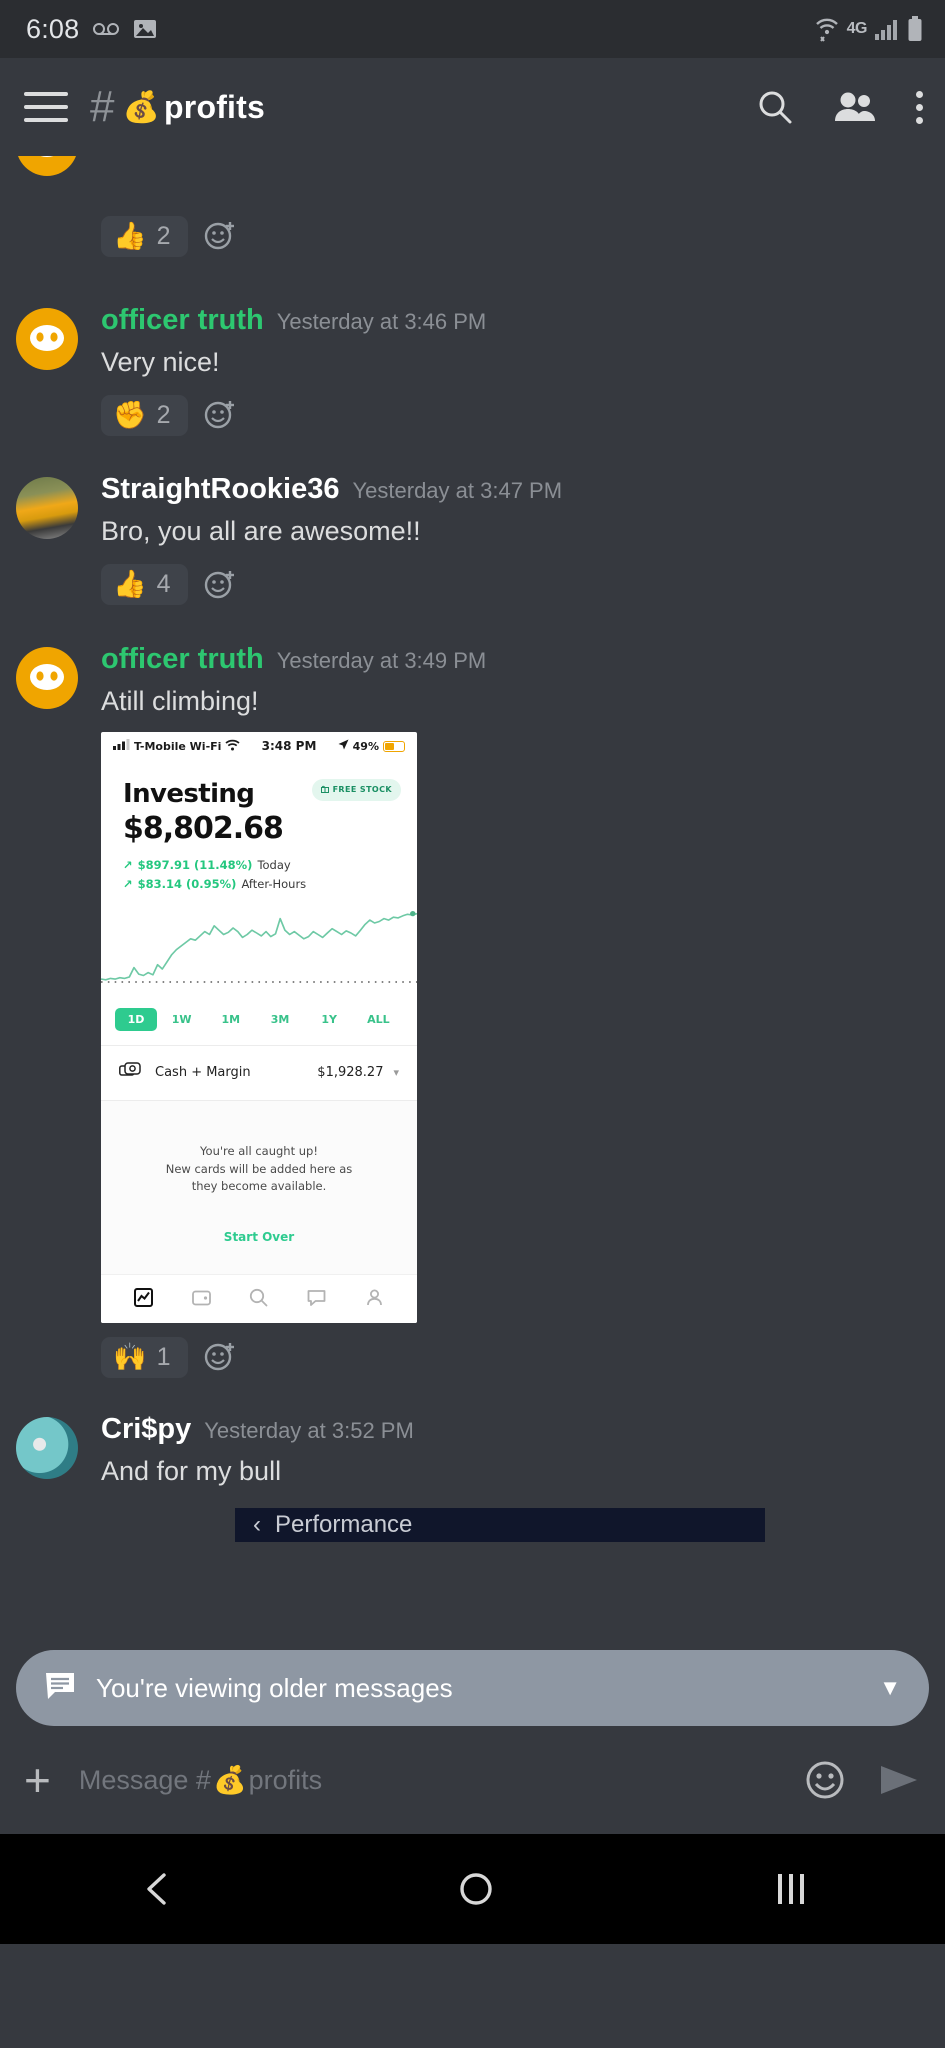  Describe the element at coordinates (274, 1687) in the screenshot. I see `older-messages-label: You're viewing older messages` at that location.